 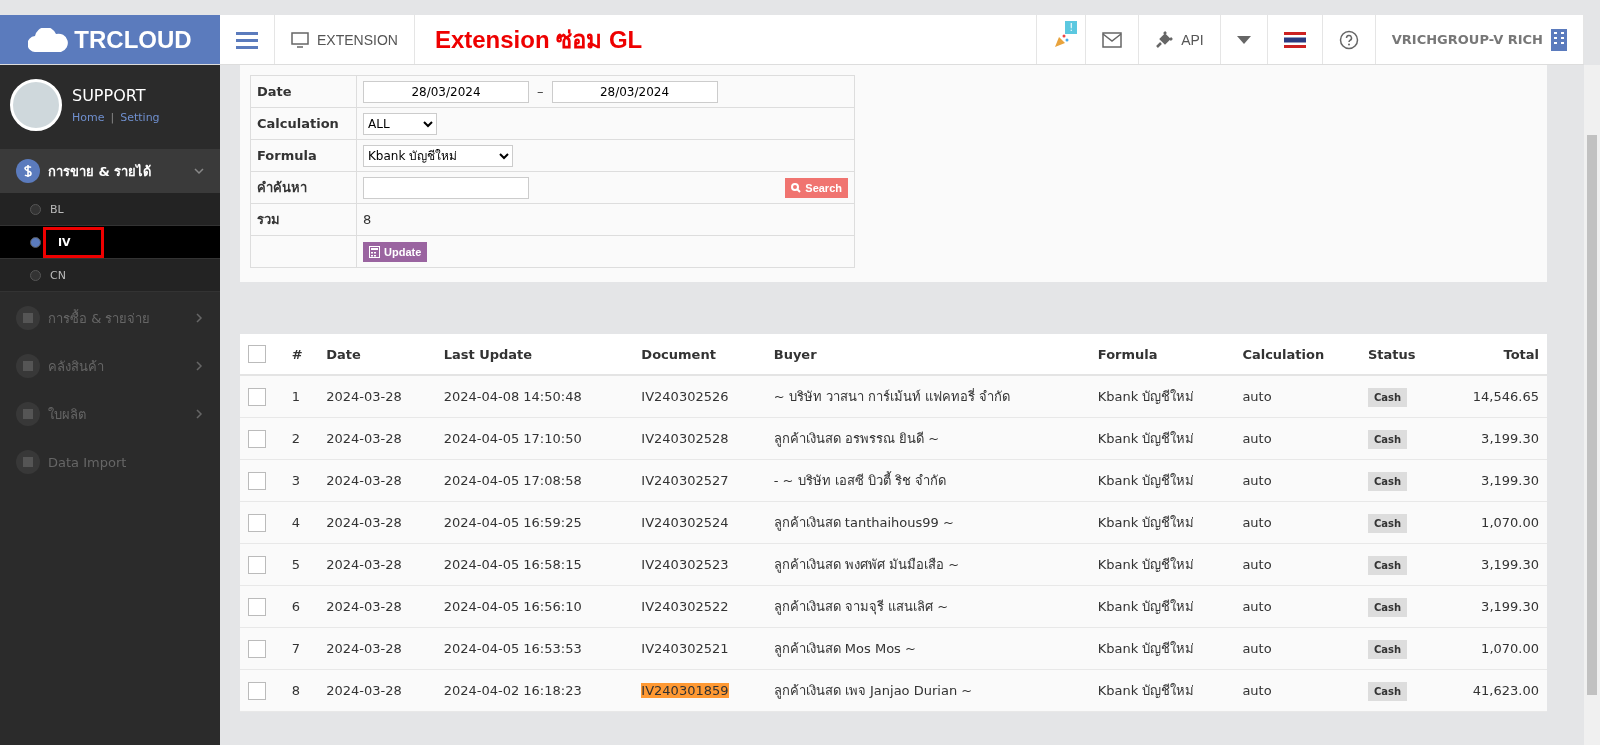 What do you see at coordinates (927, 438) in the screenshot?
I see `table-cell: ลูกค้าเงินสด อรพรรณ ยินดี ~` at bounding box center [927, 438].